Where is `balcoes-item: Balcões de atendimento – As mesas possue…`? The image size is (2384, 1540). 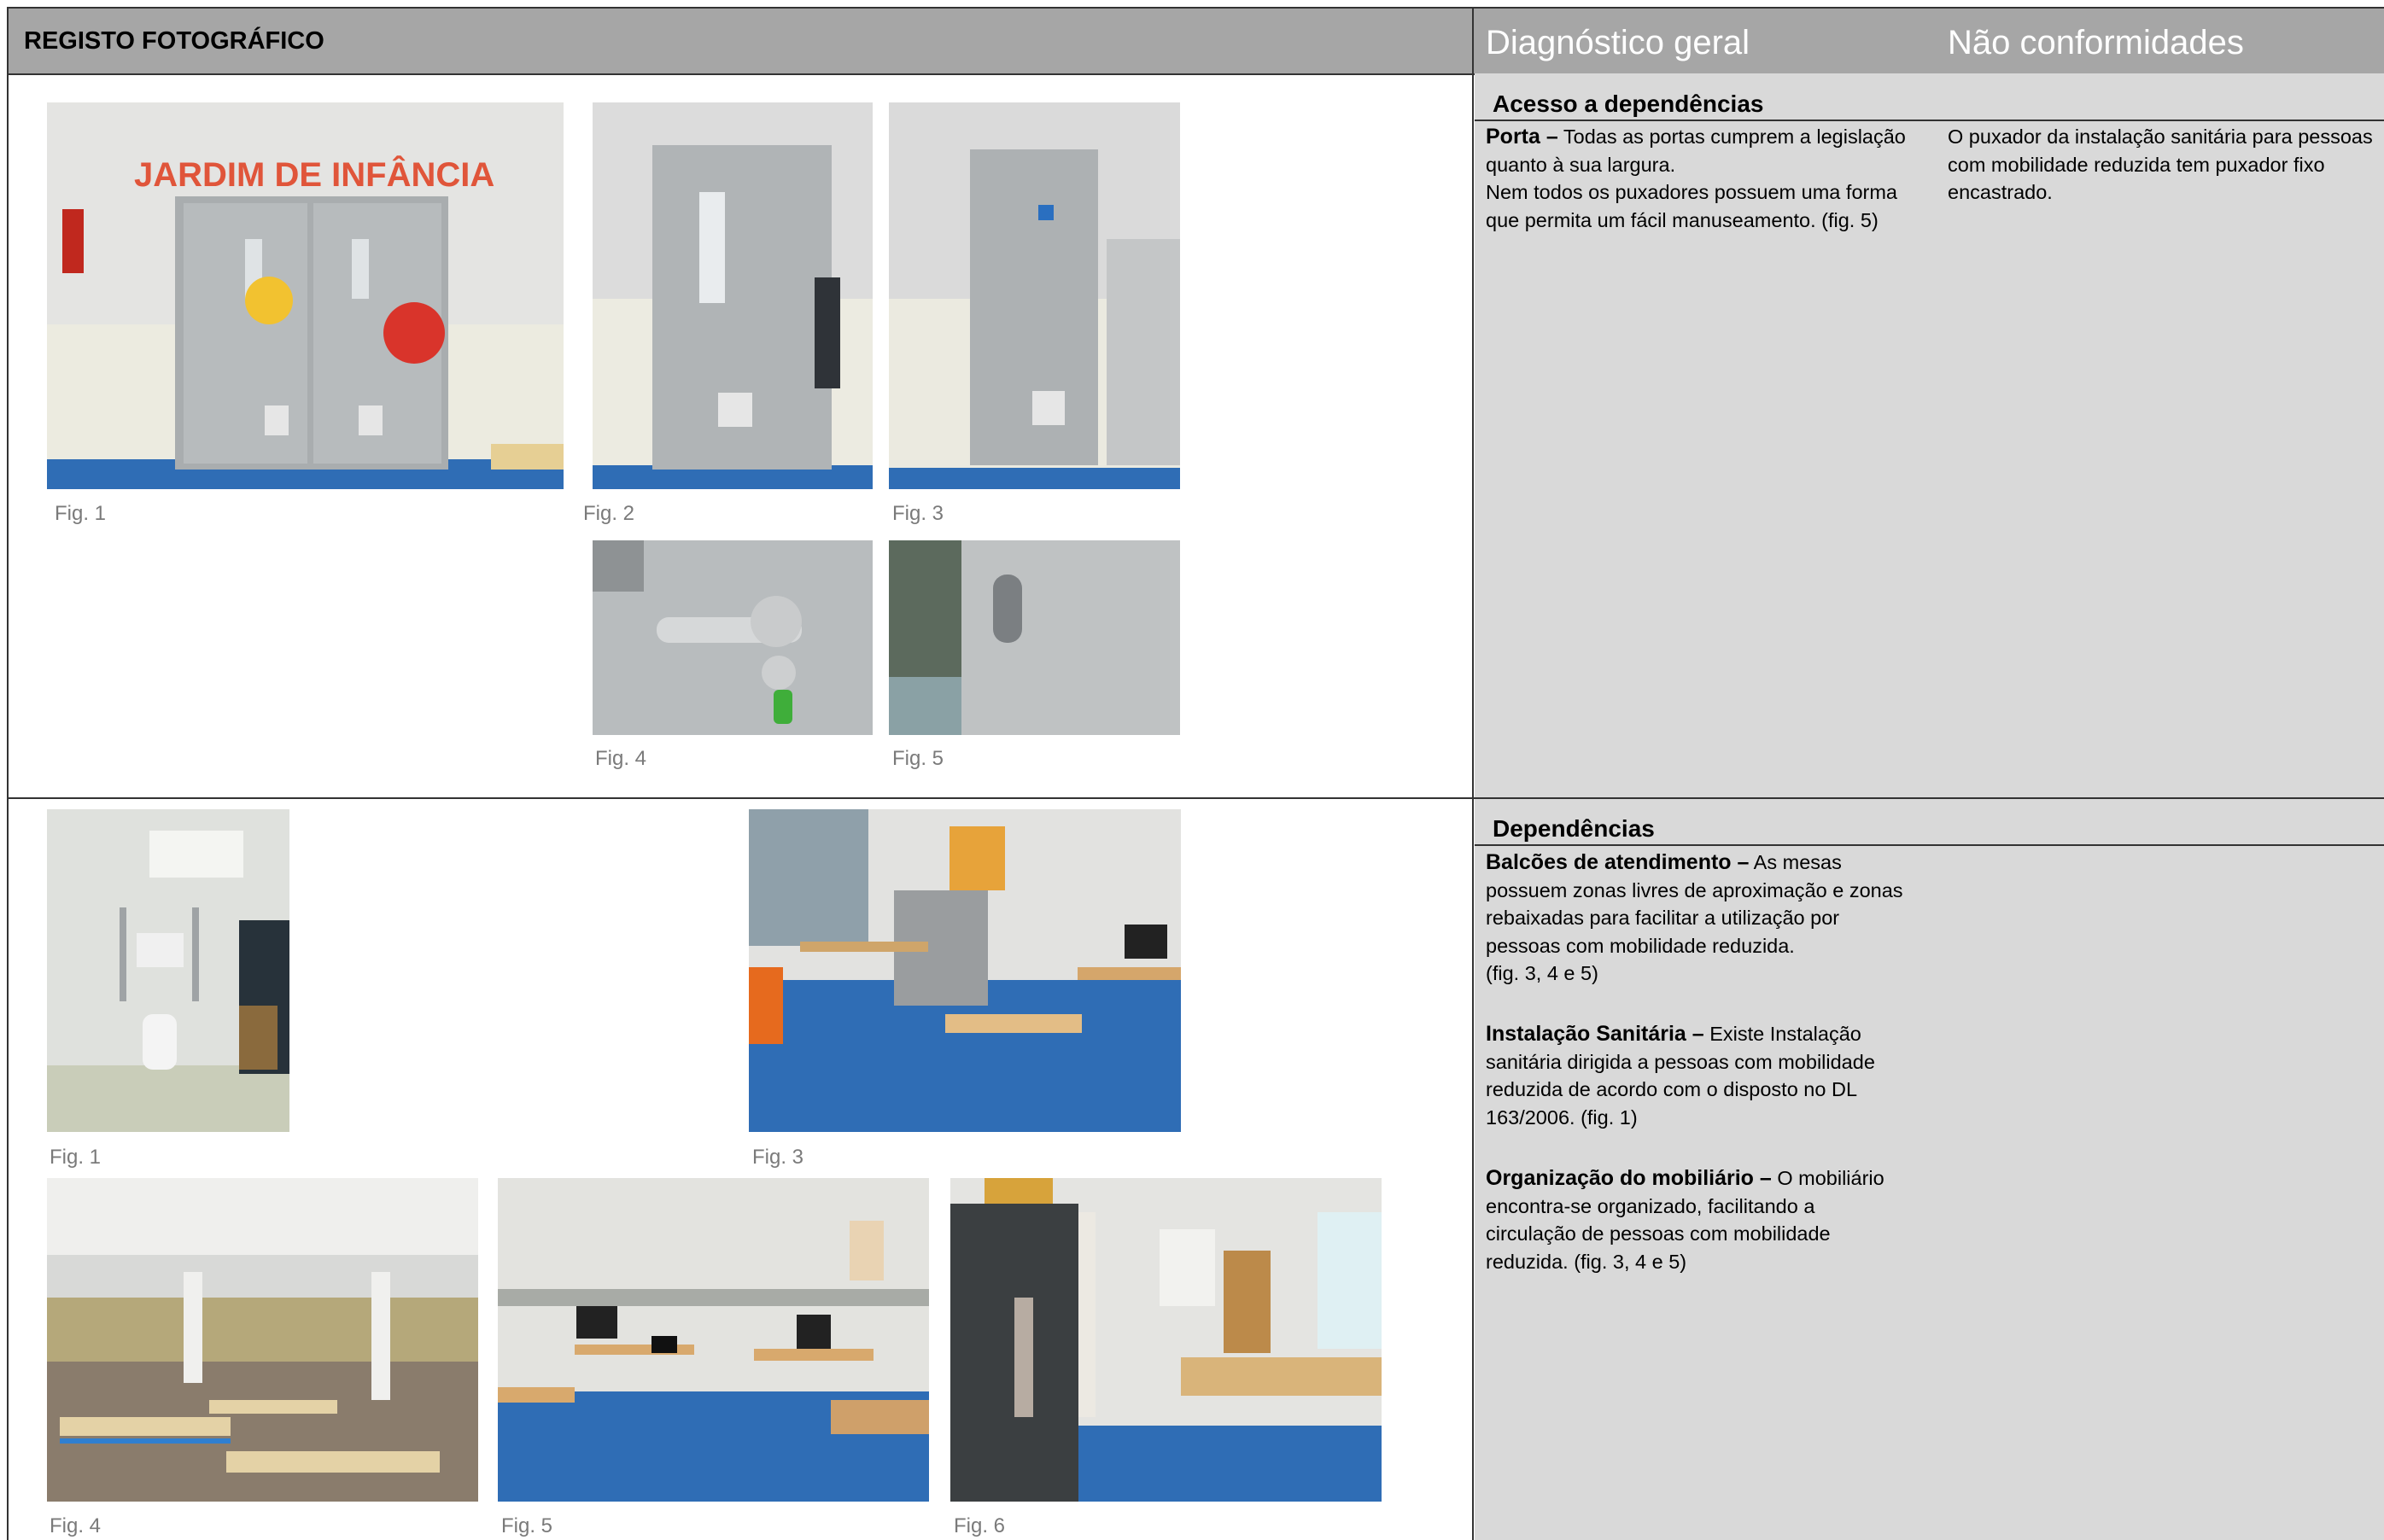
balcoes-item: Balcões de atendimento – As mesas possue… is located at coordinates (1712, 918).